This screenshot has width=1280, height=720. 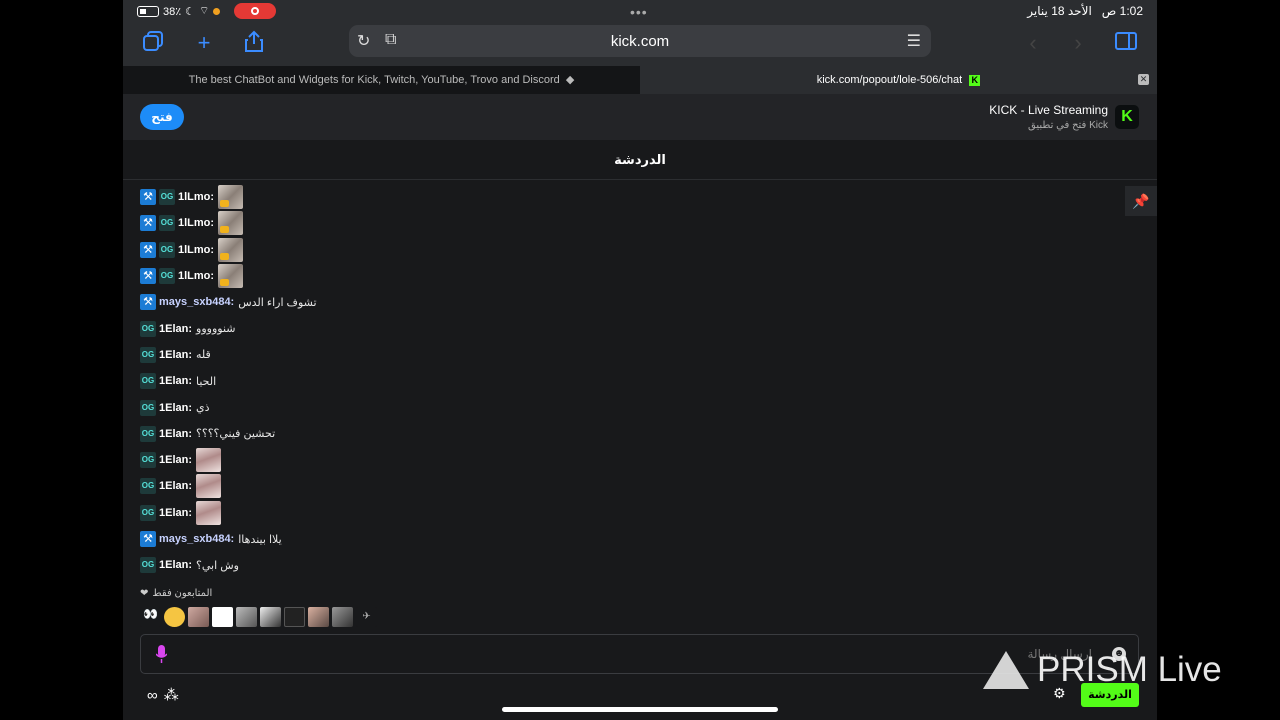 What do you see at coordinates (150, 617) in the screenshot?
I see `emote-quick-1: 👀` at bounding box center [150, 617].